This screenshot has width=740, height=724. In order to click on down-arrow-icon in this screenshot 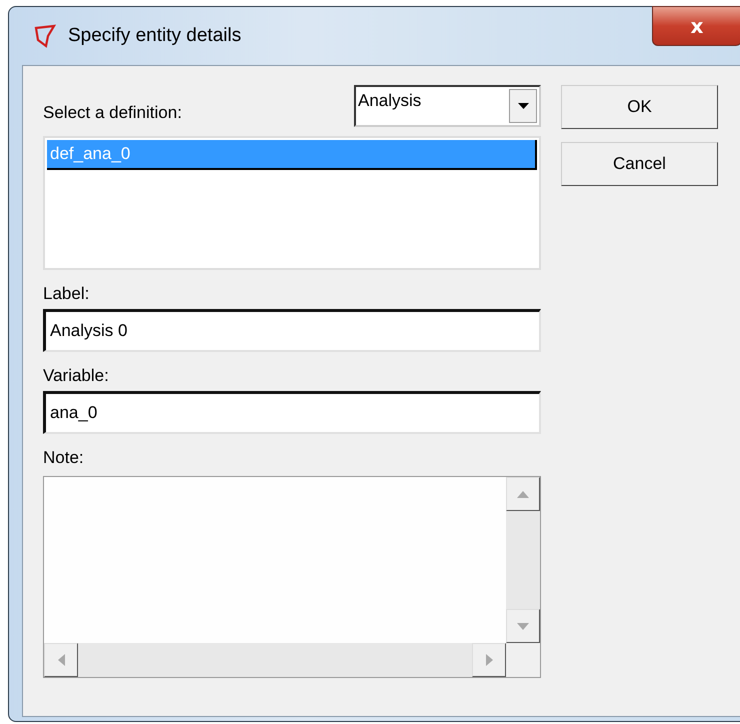, I will do `click(523, 626)`.